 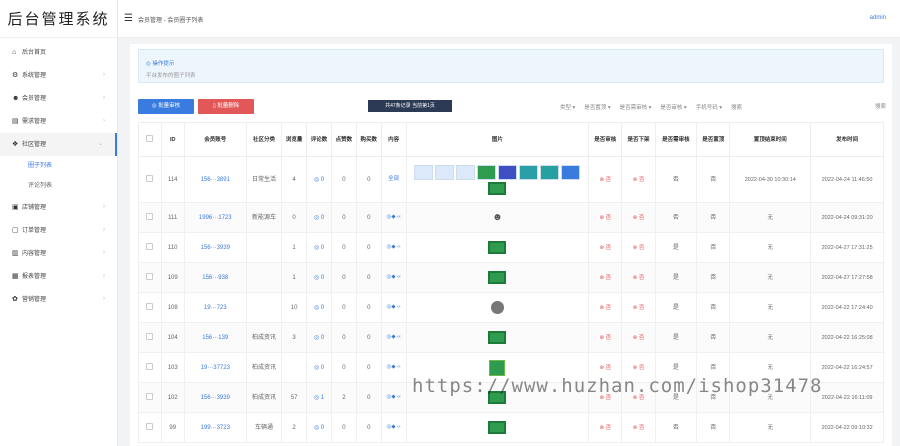 What do you see at coordinates (166, 106) in the screenshot?
I see `batch-review-button: ◎ 批量审核` at bounding box center [166, 106].